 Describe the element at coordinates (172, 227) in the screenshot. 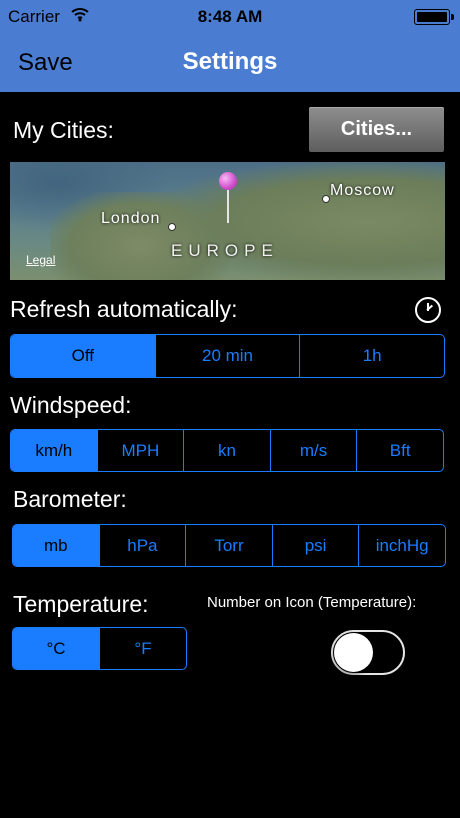

I see `map-dot-london` at that location.